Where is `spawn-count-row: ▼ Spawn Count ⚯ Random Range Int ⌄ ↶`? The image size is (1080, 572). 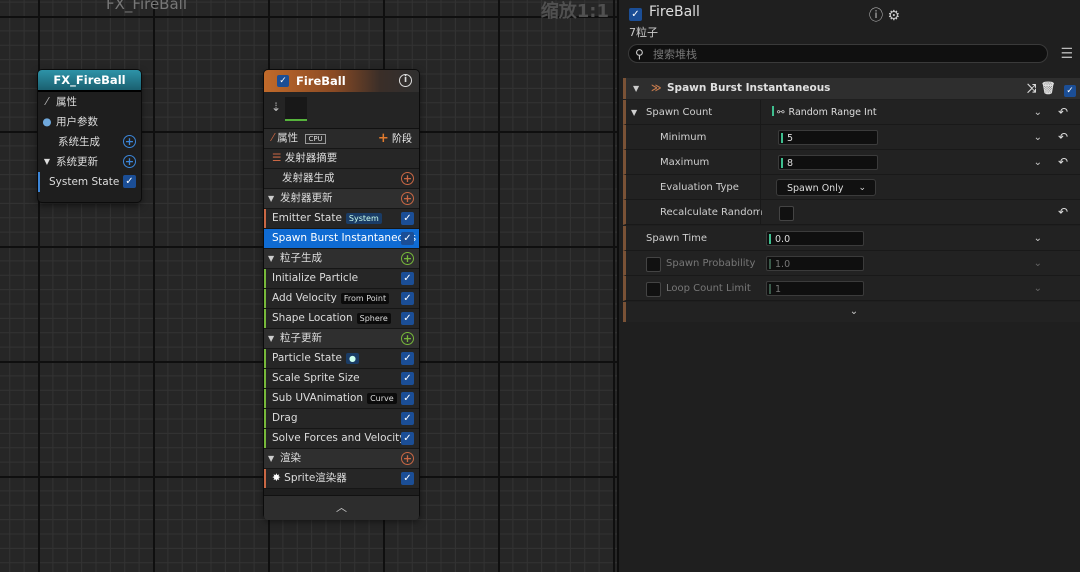 spawn-count-row: ▼ Spawn Count ⚯ Random Range Int ⌄ ↶ is located at coordinates (851, 112).